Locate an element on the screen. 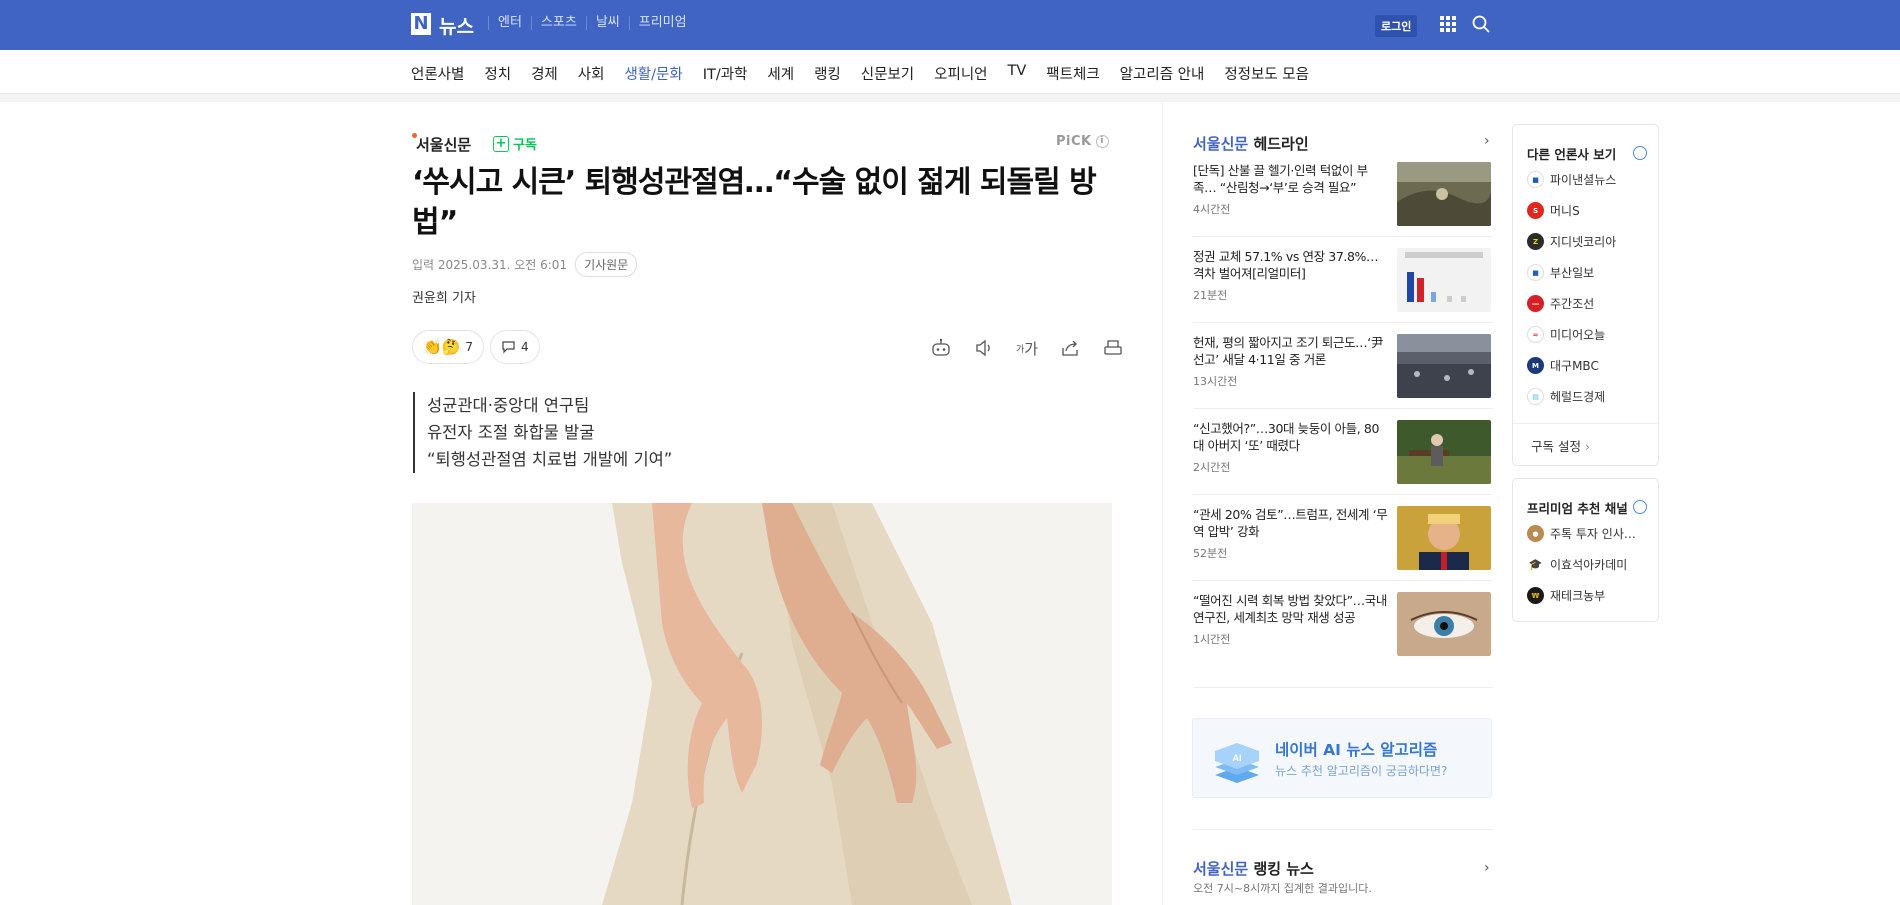  premium-channel-item: 🎓 이효석아카데미 is located at coordinates (1577, 564).